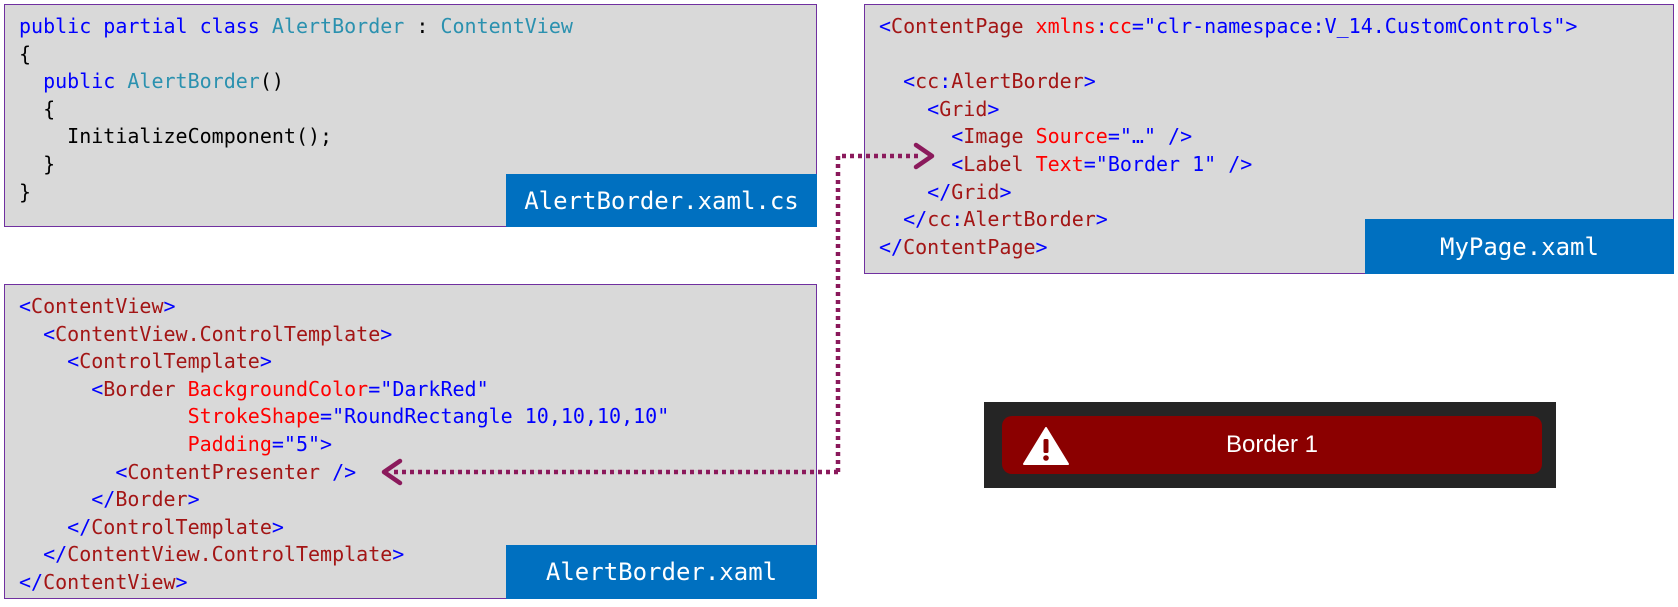  I want to click on connector-path, so click(876, 312).